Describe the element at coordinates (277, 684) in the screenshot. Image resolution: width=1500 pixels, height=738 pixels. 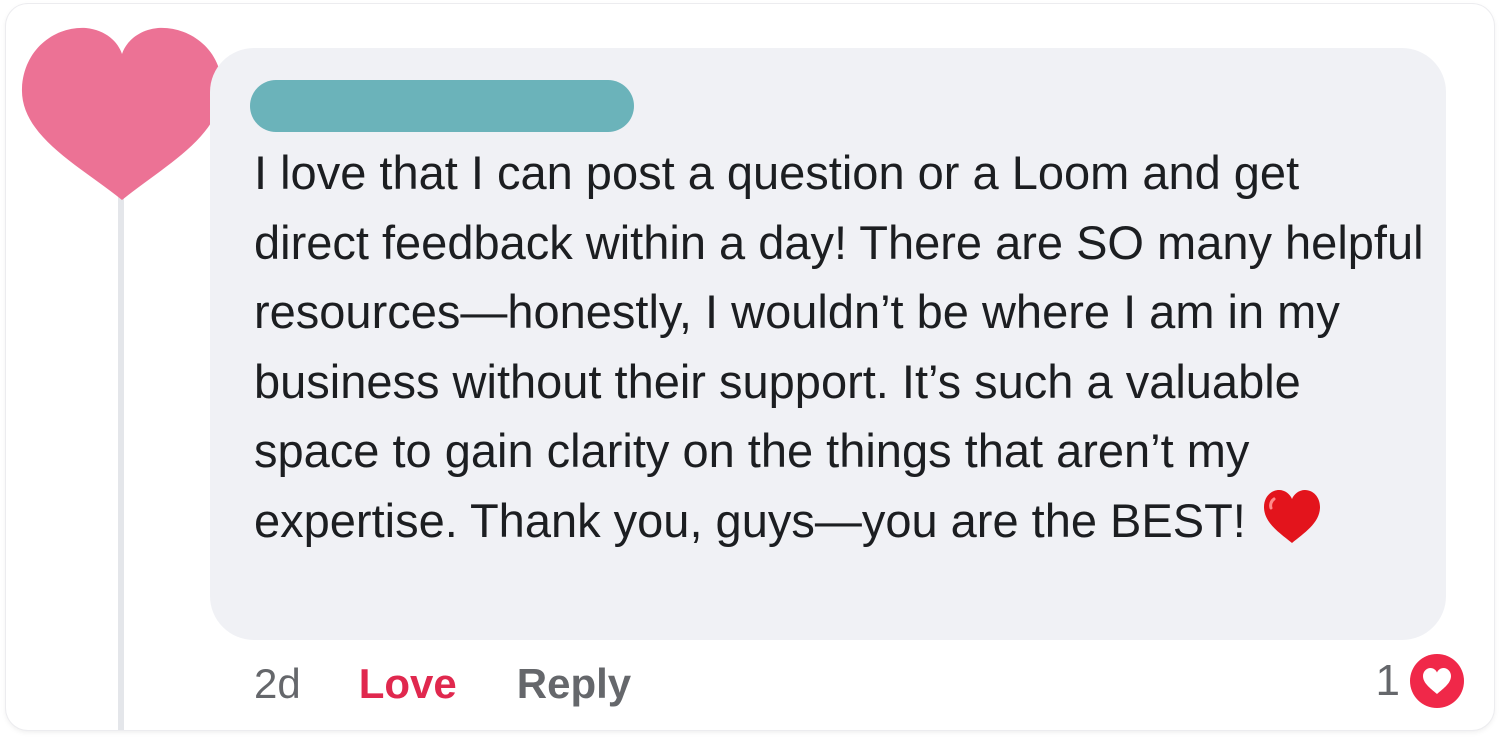
I see `timestamp: 2d` at that location.